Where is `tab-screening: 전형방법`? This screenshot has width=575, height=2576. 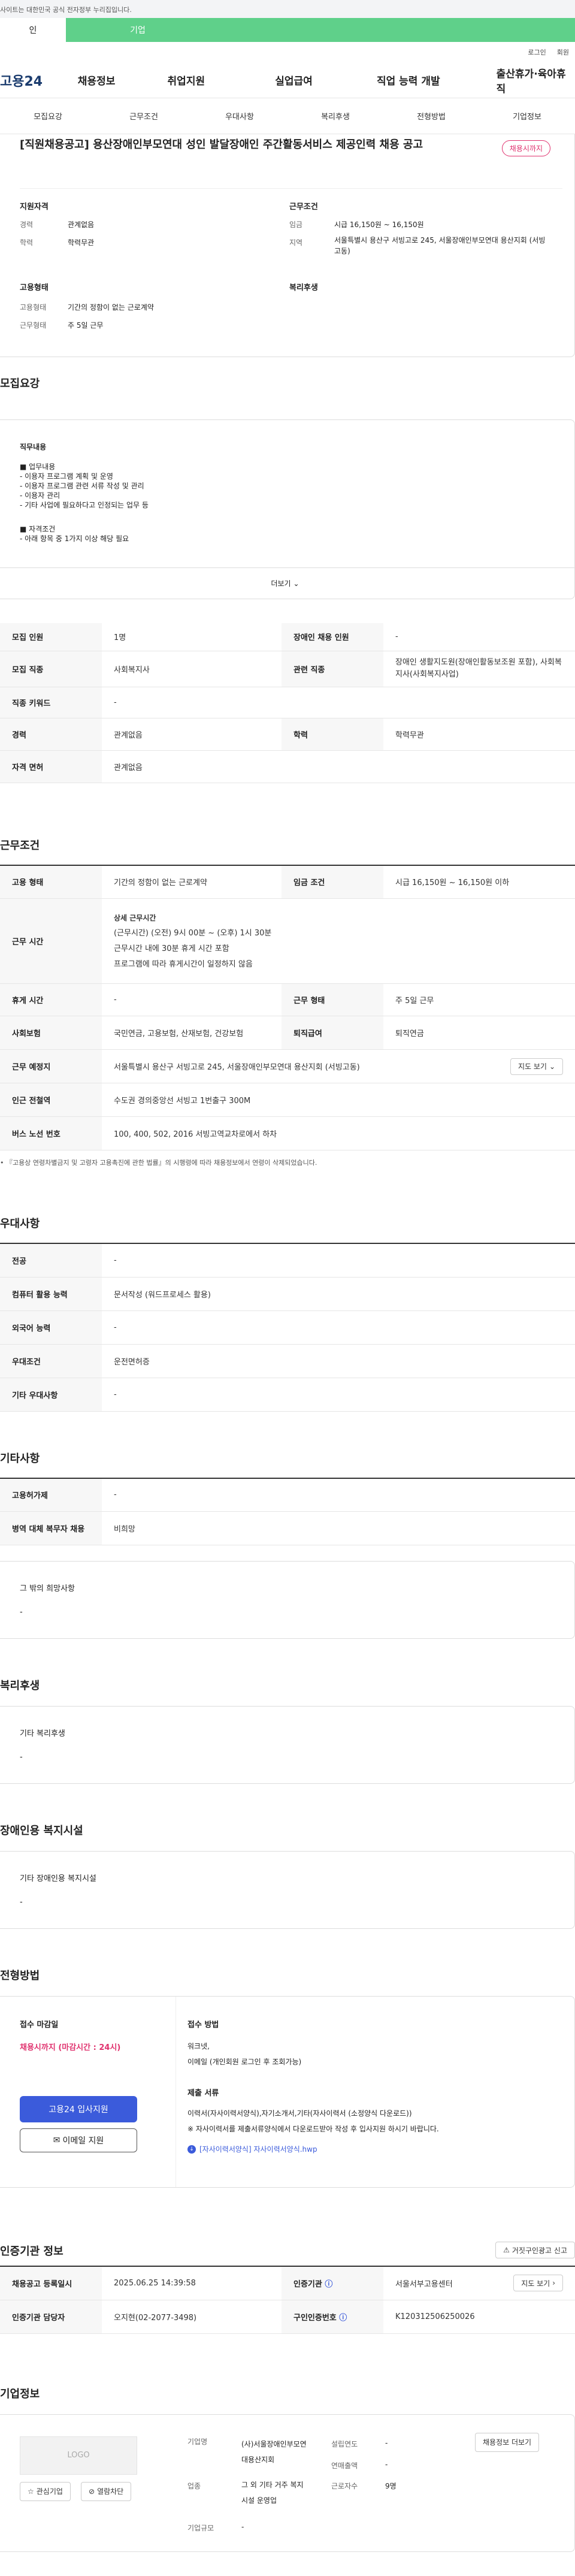 tab-screening: 전형방법 is located at coordinates (431, 116).